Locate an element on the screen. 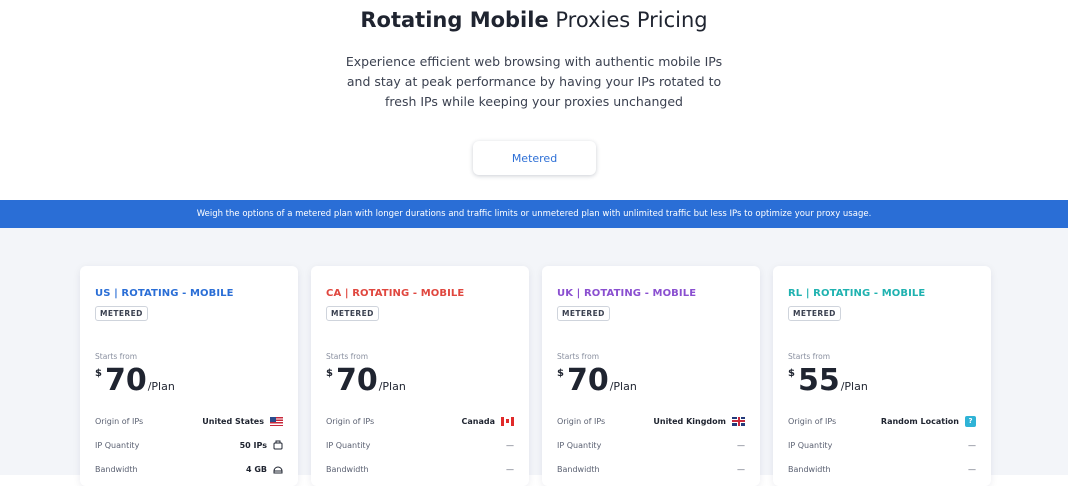 This screenshot has height=486, width=1068. bandwidth-text: 4 GB is located at coordinates (256, 469).